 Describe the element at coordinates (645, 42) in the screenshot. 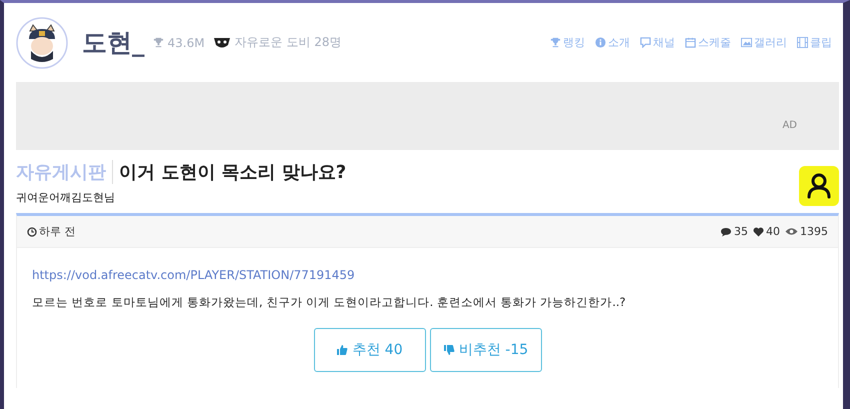

I see `chat-icon` at that location.